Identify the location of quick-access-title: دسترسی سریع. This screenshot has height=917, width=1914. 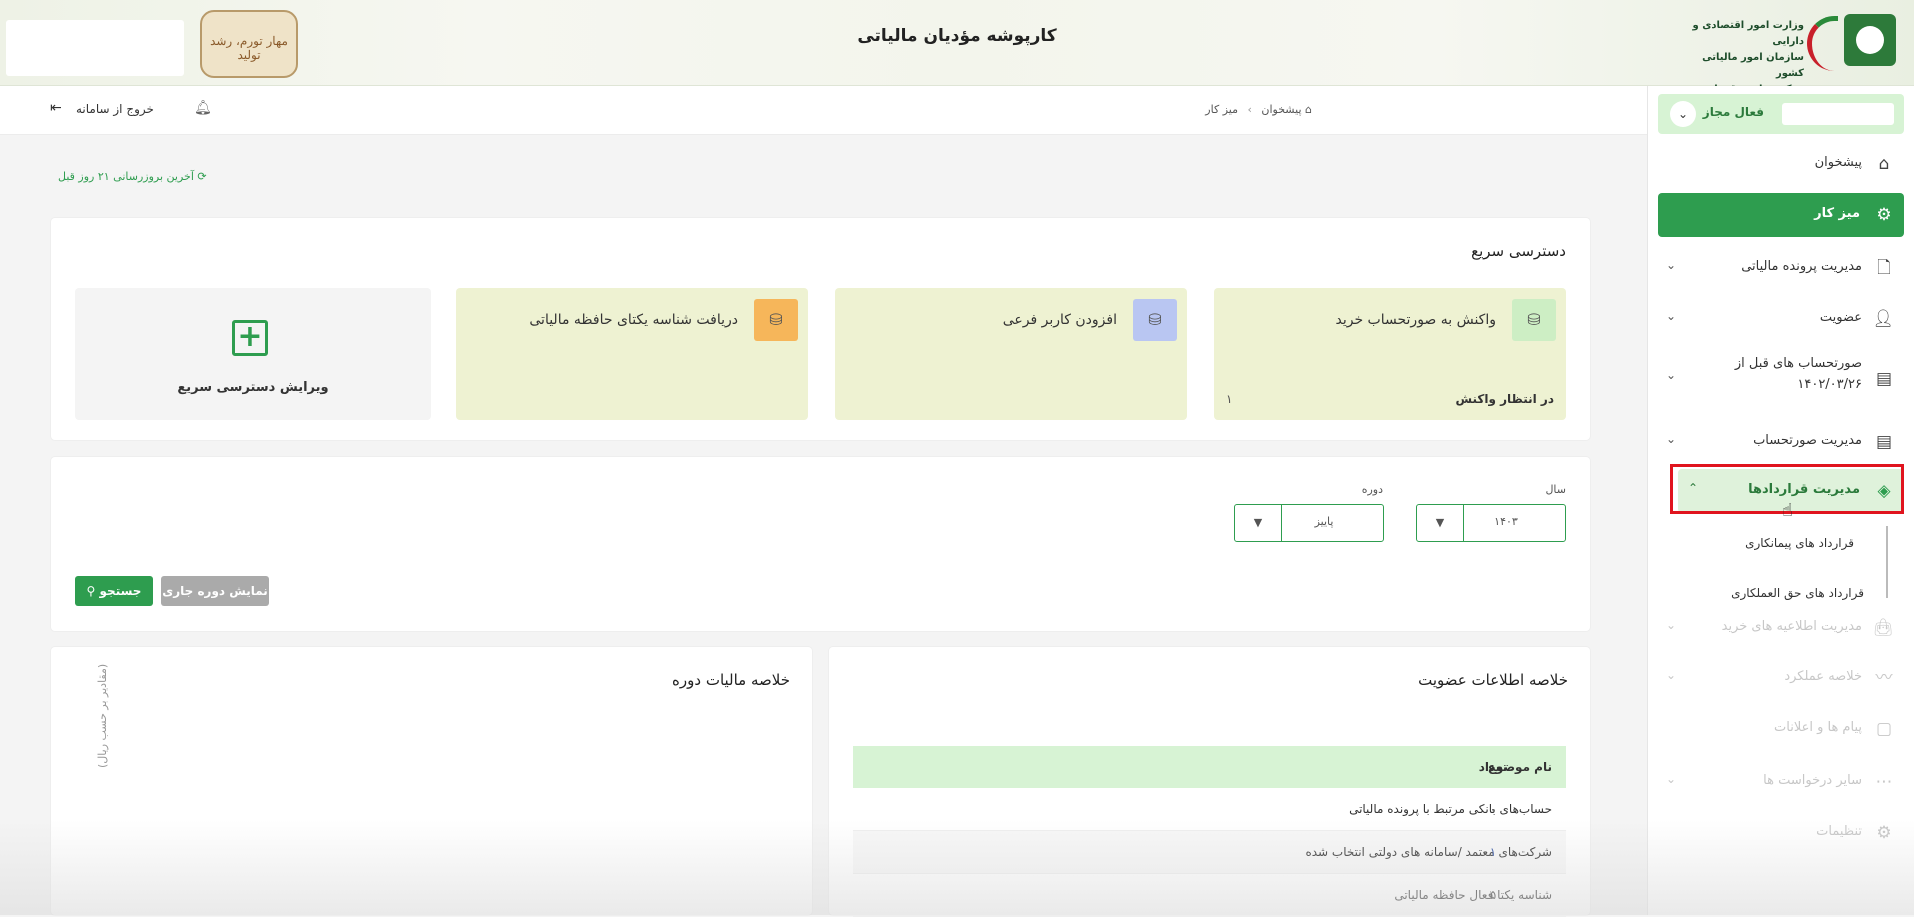
(1518, 251).